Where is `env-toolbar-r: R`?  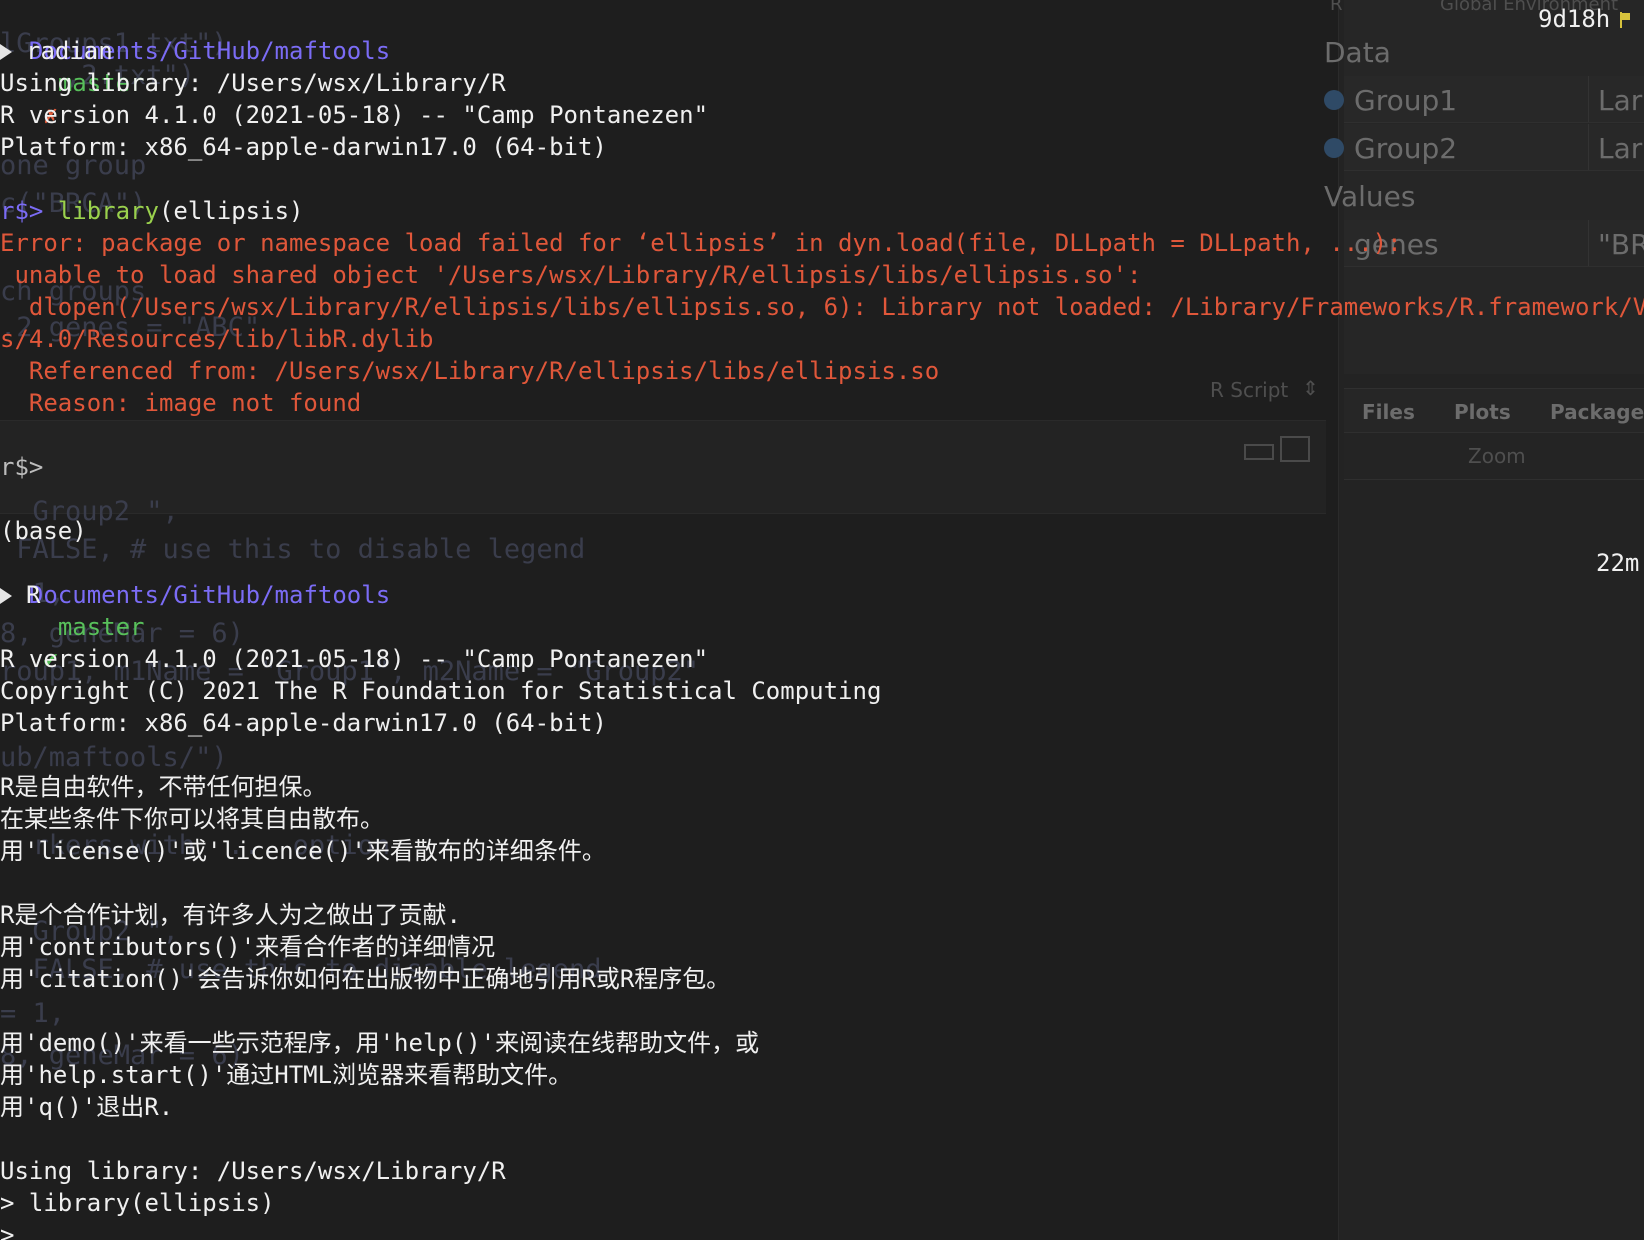
env-toolbar-r: R is located at coordinates (1336, 7).